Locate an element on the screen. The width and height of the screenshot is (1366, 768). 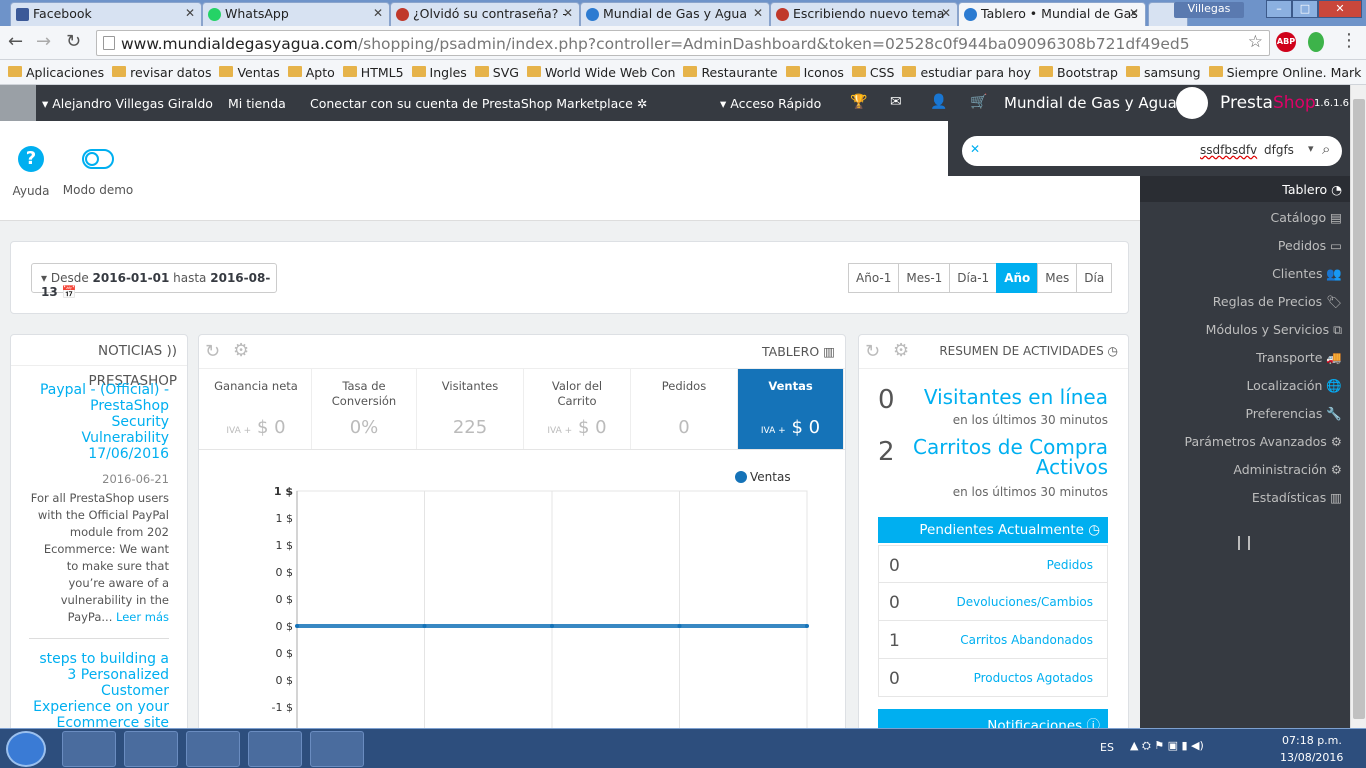
bookmark-item: World Wide Web Con is located at coordinates (600, 72).